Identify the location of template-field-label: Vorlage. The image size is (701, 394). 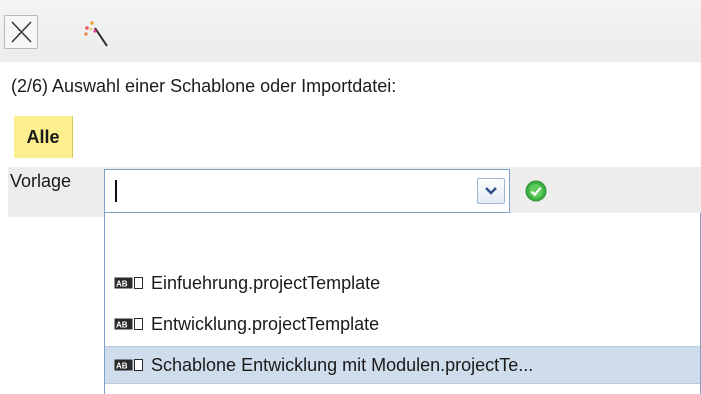
(41, 181).